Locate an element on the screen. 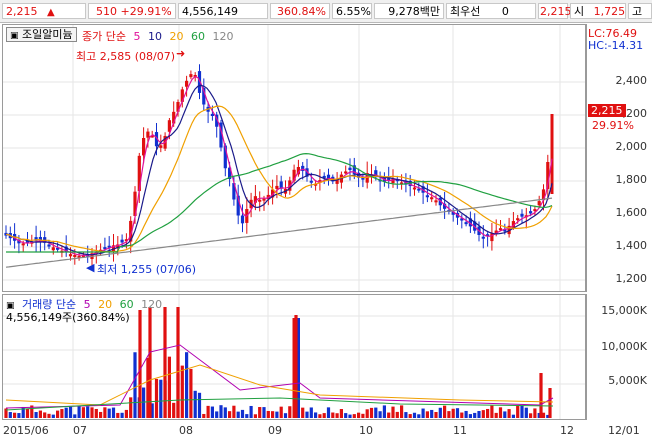  high-marker: 최고 2,585 (08/07) is located at coordinates (126, 56).